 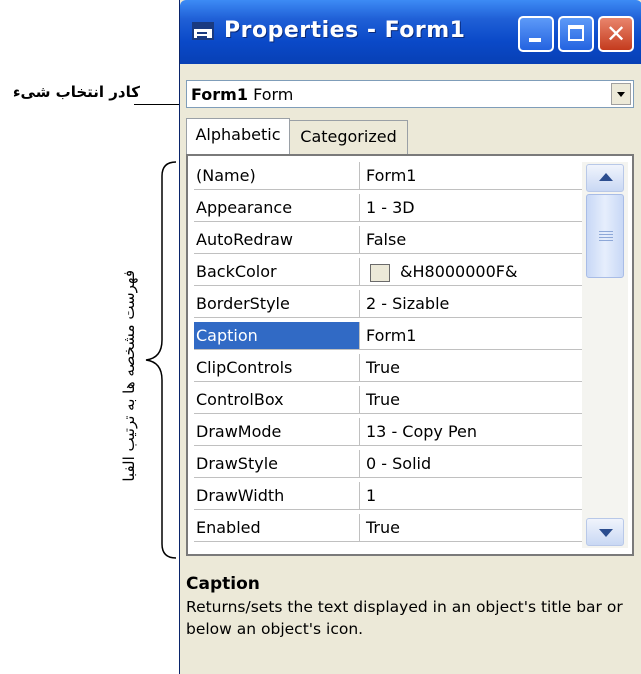 I want to click on minimize-button, so click(x=536, y=34).